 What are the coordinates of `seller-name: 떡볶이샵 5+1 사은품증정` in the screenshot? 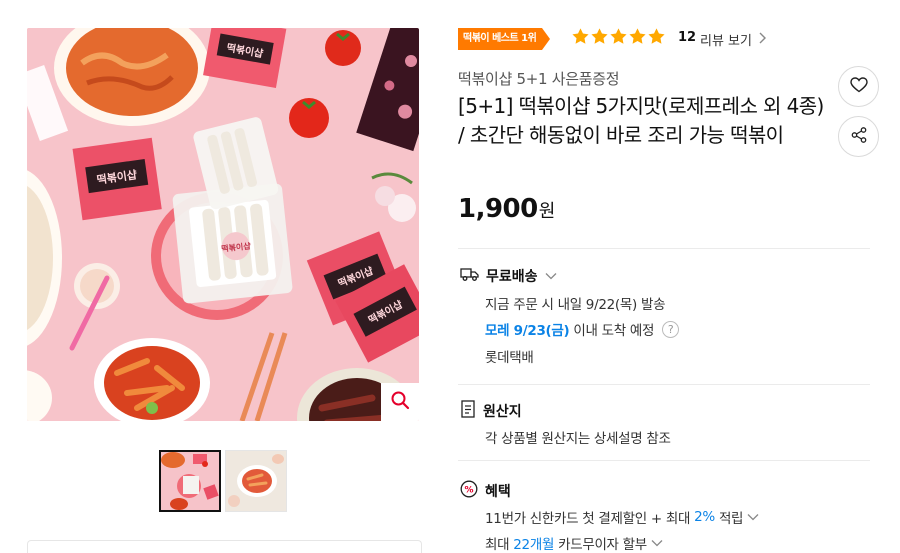 It's located at (539, 78).